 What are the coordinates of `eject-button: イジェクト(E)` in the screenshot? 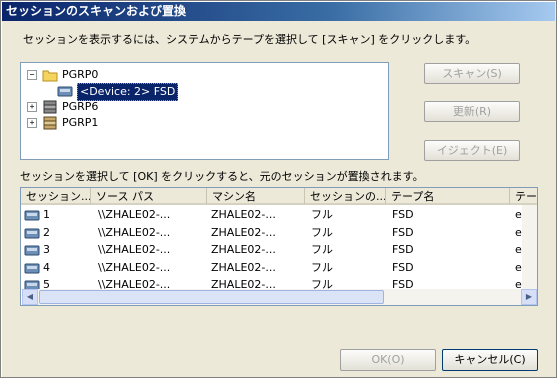 It's located at (472, 150).